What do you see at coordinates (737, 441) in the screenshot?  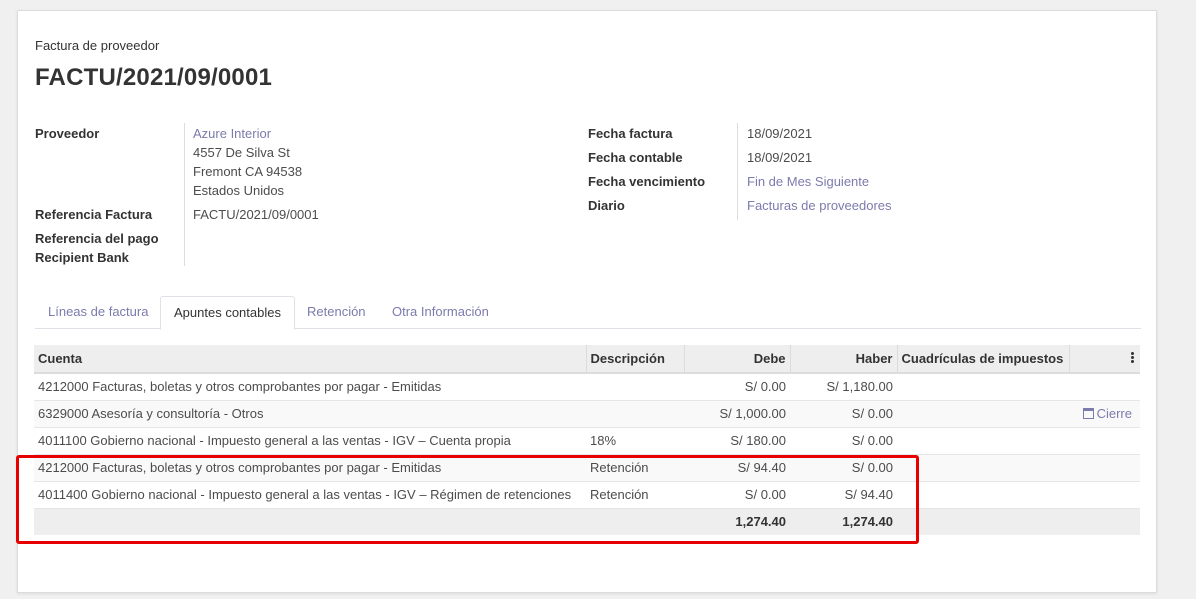 I see `cell-debe: S/ 180.00` at bounding box center [737, 441].